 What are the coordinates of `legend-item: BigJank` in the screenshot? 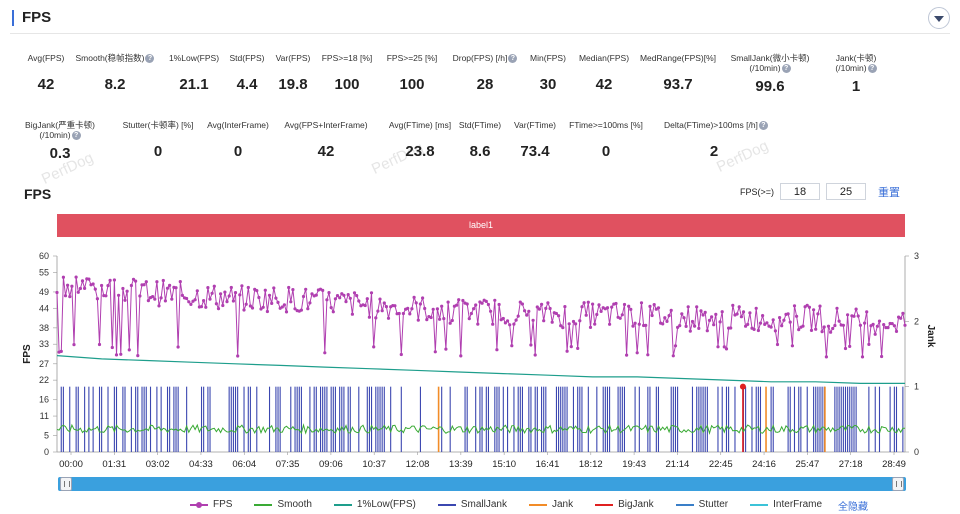 It's located at (624, 504).